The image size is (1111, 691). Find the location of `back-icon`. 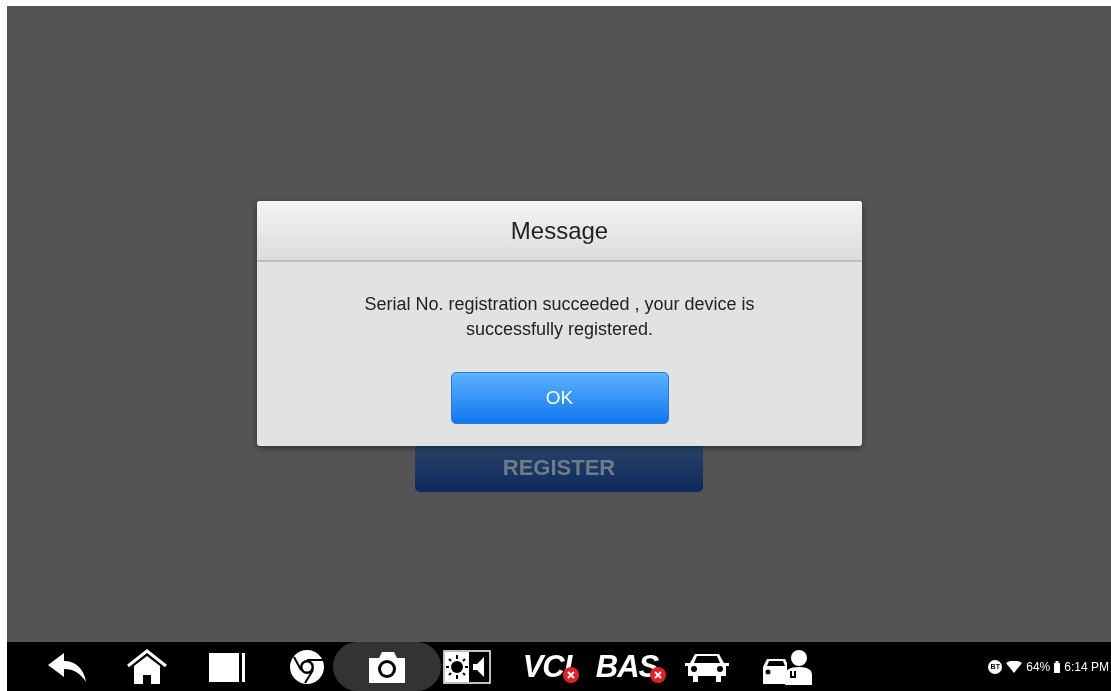

back-icon is located at coordinates (67, 666).